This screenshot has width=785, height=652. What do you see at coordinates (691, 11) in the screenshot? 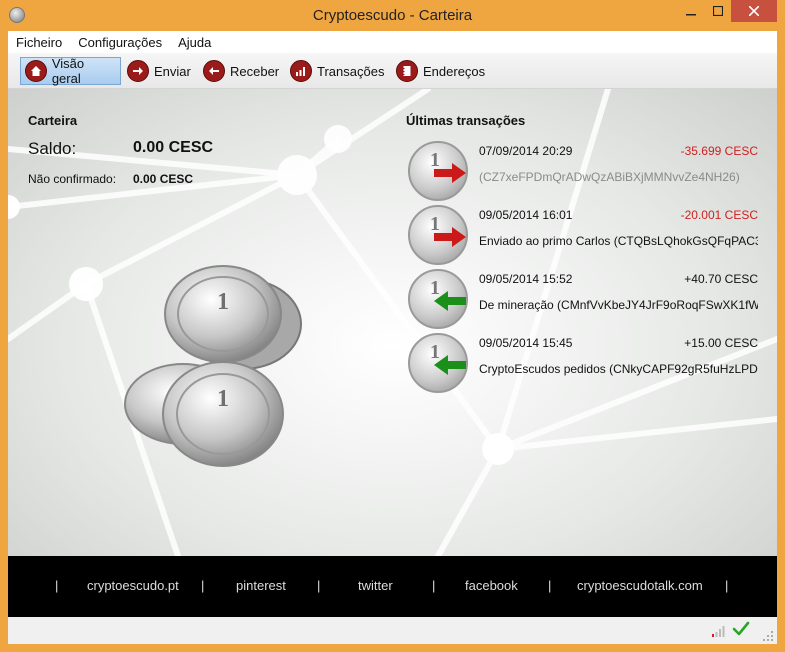
I see `minimize-button` at bounding box center [691, 11].